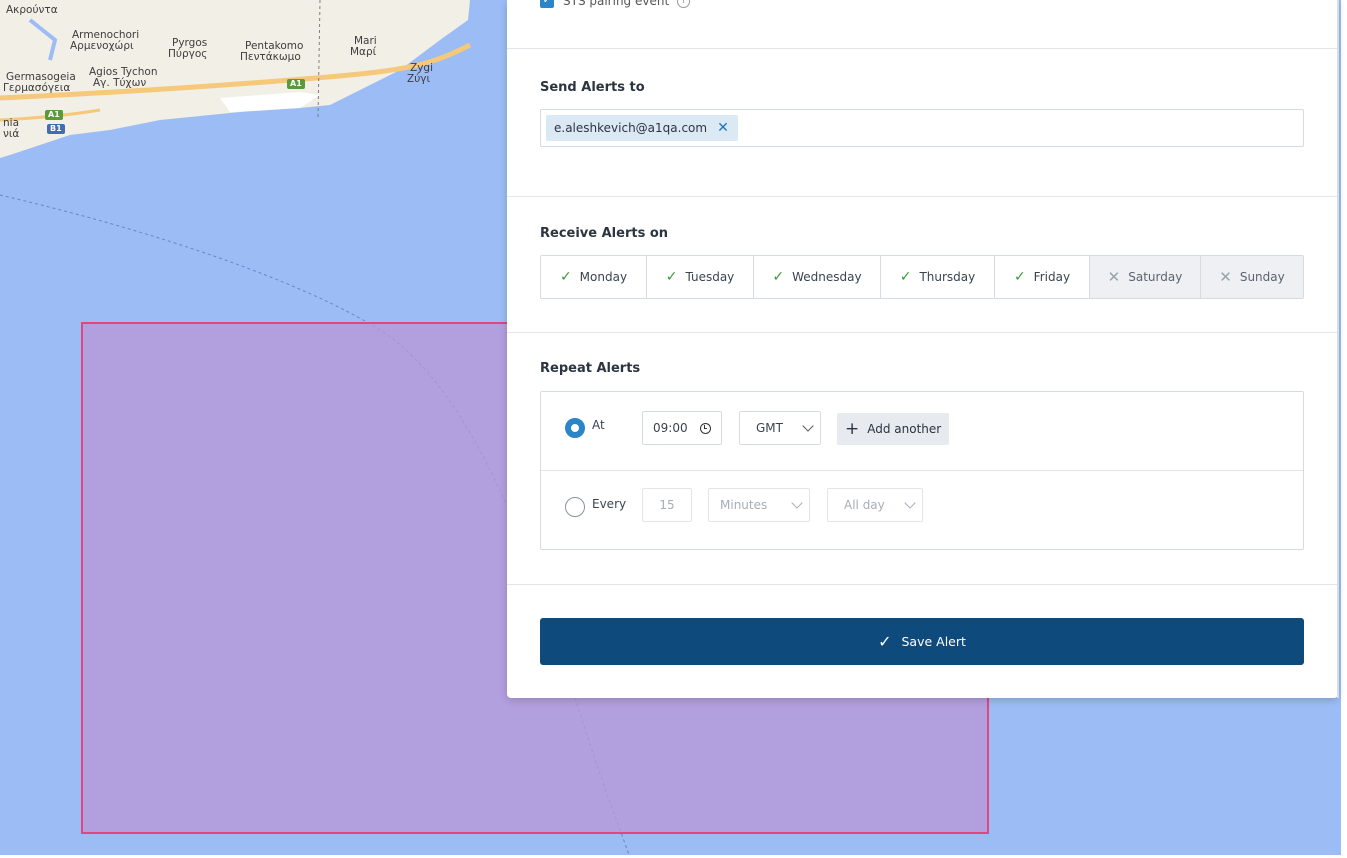 The width and height of the screenshot is (1347, 858). I want to click on day-toggle-thursday: ✓ Thursday, so click(938, 277).